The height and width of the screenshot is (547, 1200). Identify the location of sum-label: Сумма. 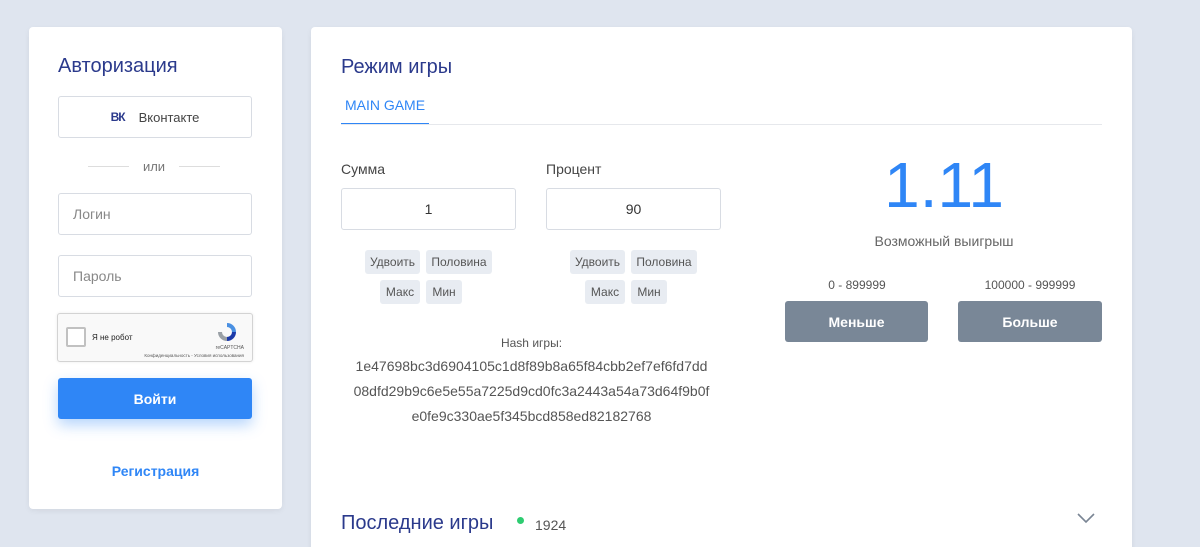
(363, 169).